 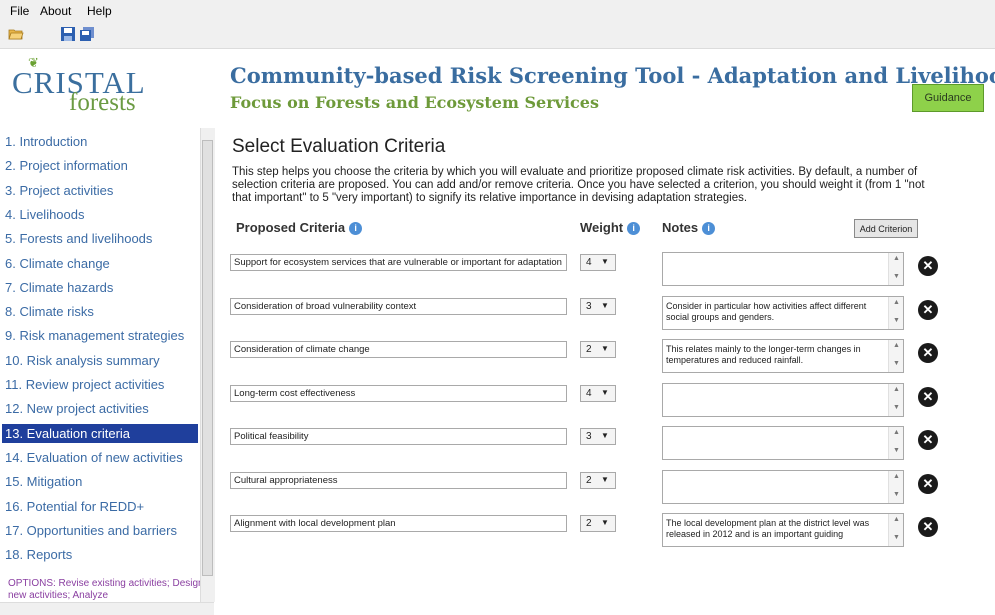 I want to click on scrollbar-thumb, so click(x=207, y=358).